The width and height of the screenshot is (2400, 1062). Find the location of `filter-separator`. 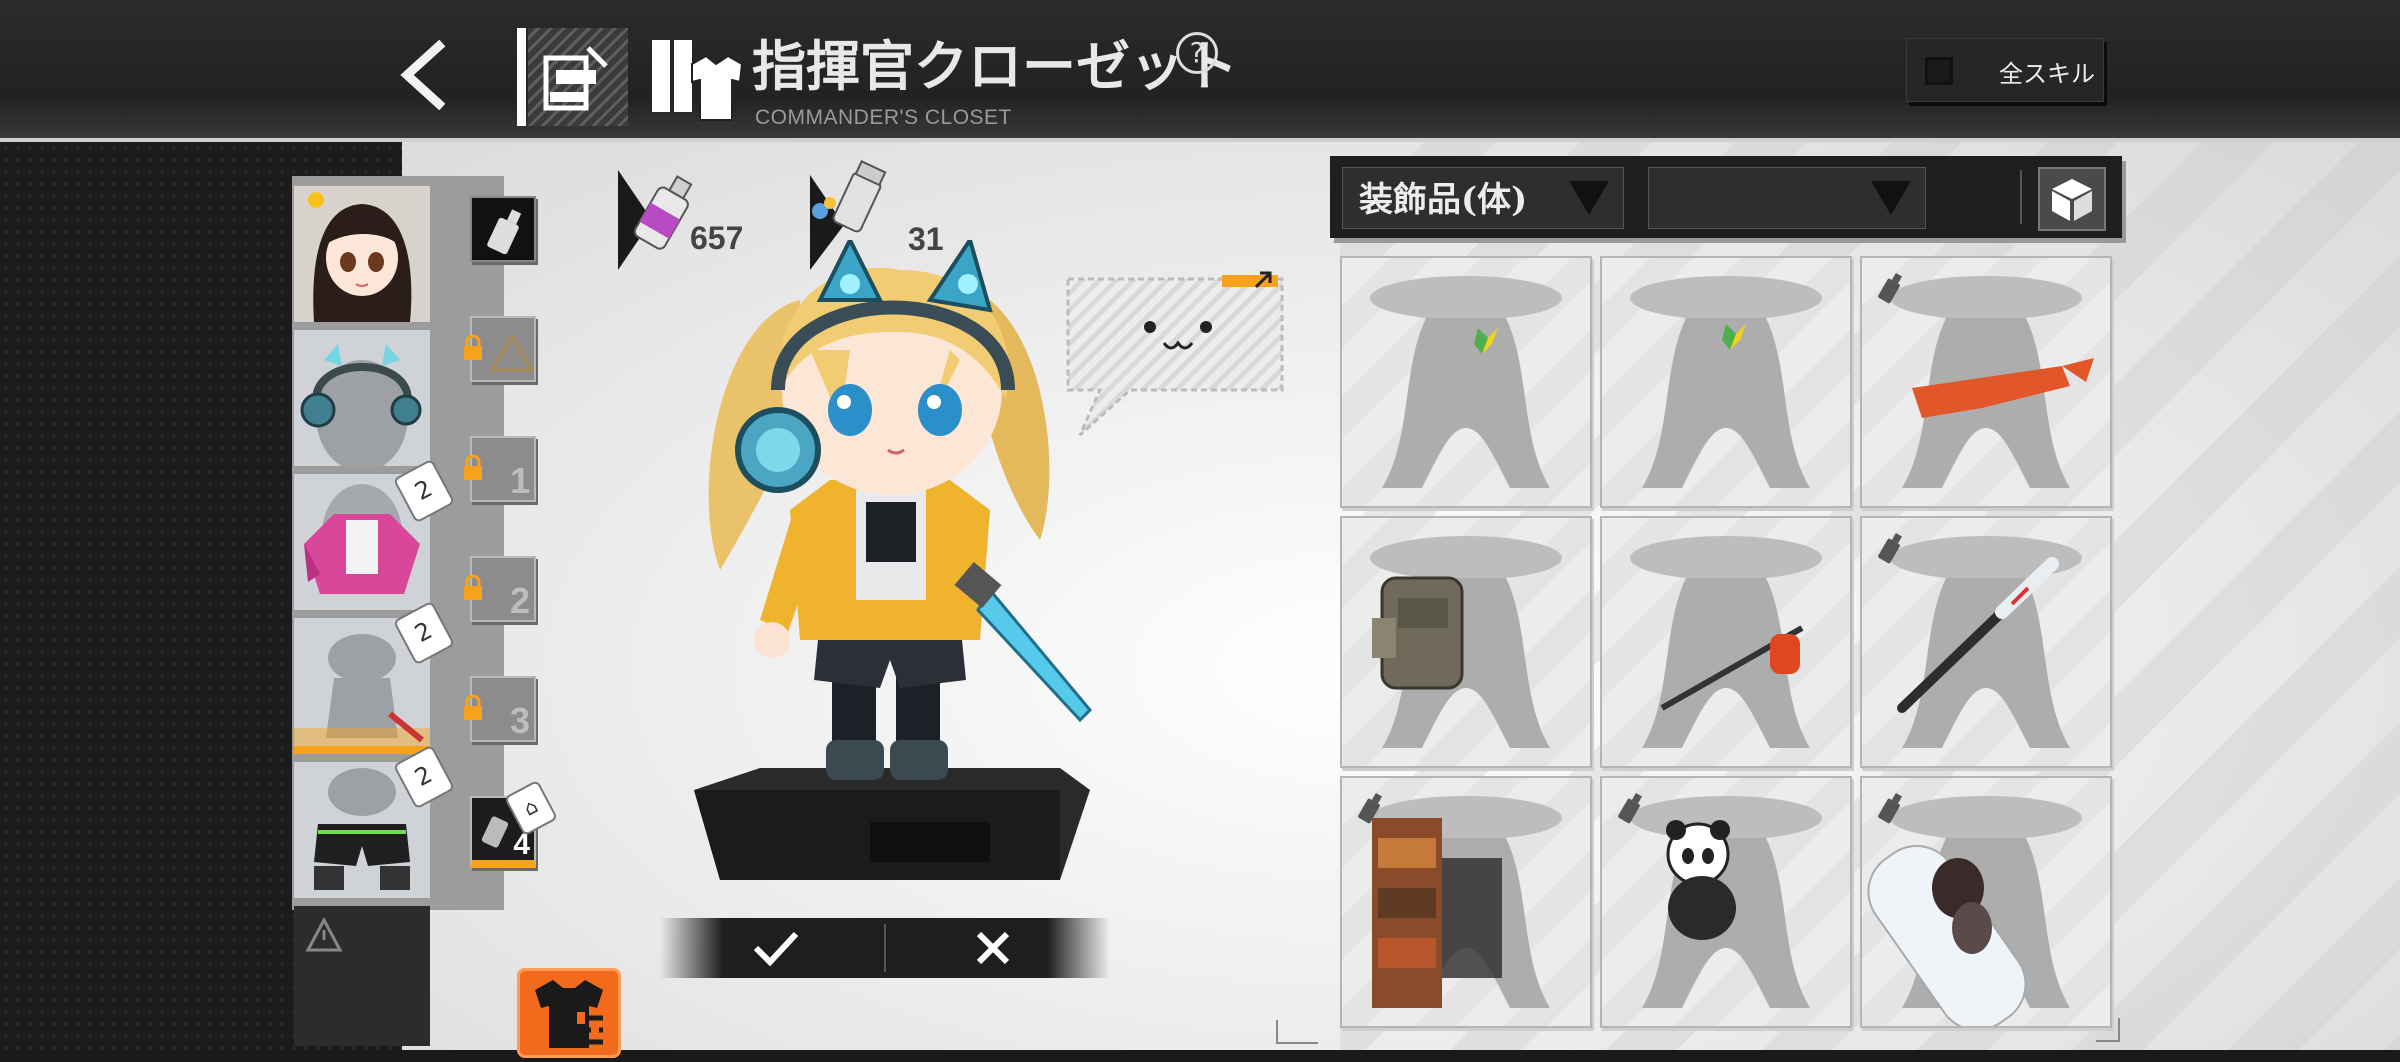

filter-separator is located at coordinates (2021, 197).